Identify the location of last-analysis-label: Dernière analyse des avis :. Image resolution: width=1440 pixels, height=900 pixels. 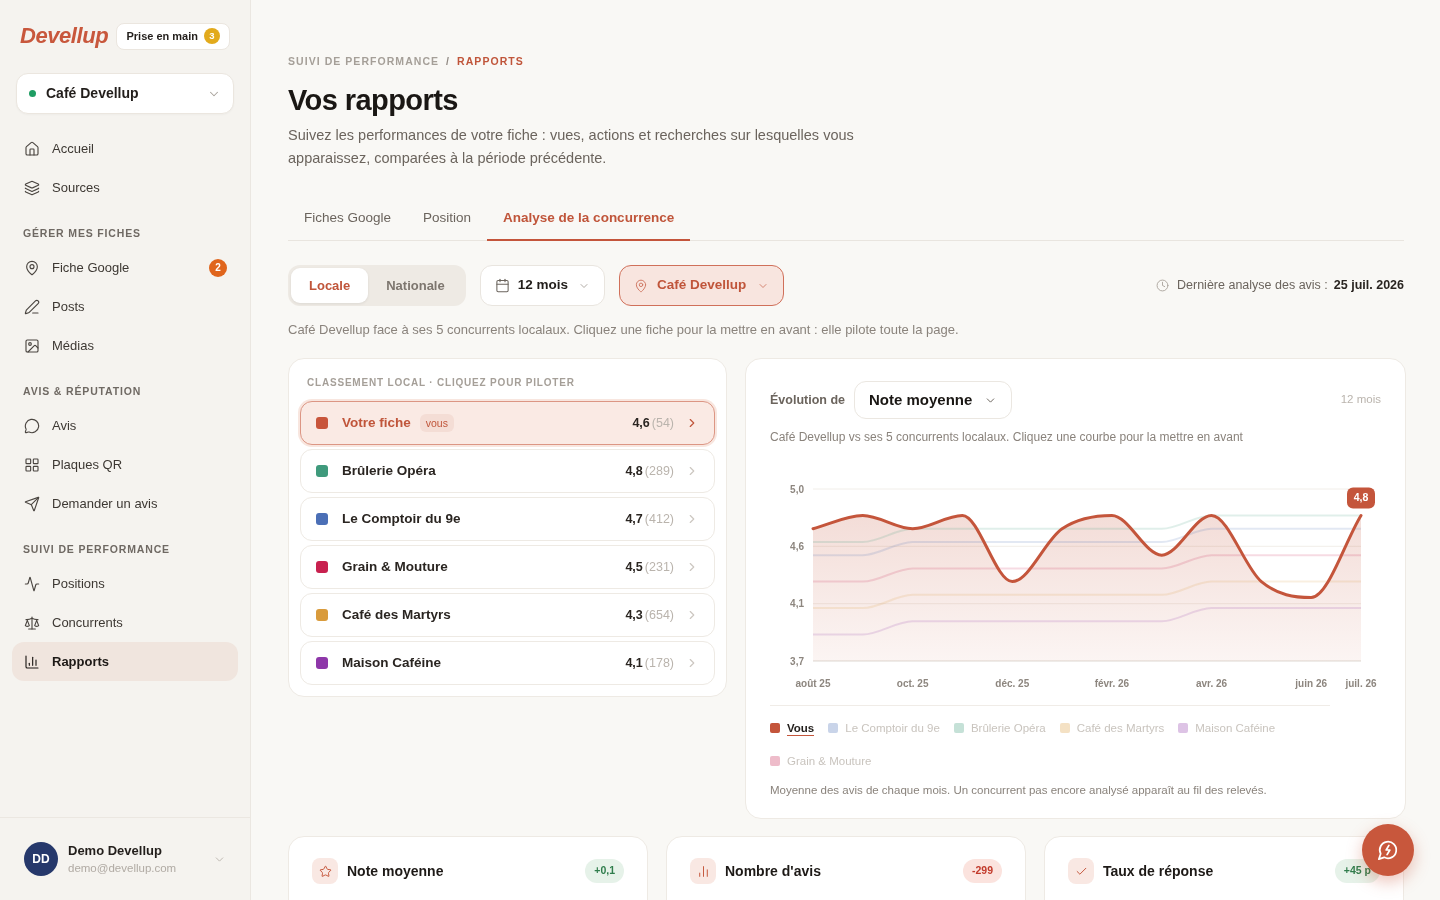
(1252, 286).